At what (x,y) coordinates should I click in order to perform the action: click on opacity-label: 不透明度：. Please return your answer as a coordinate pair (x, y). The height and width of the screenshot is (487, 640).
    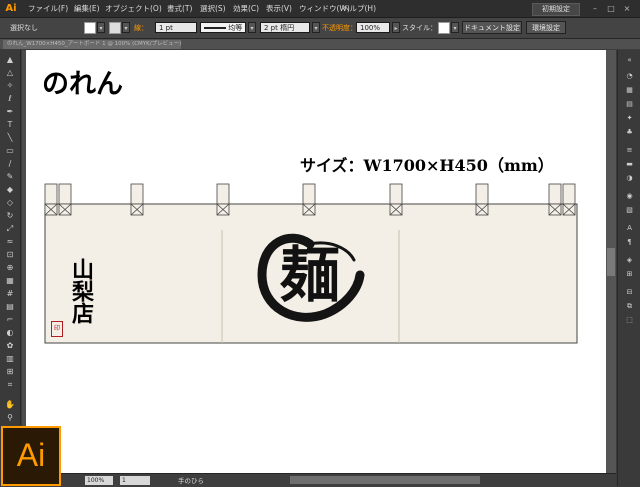
    Looking at the image, I should click on (339, 28).